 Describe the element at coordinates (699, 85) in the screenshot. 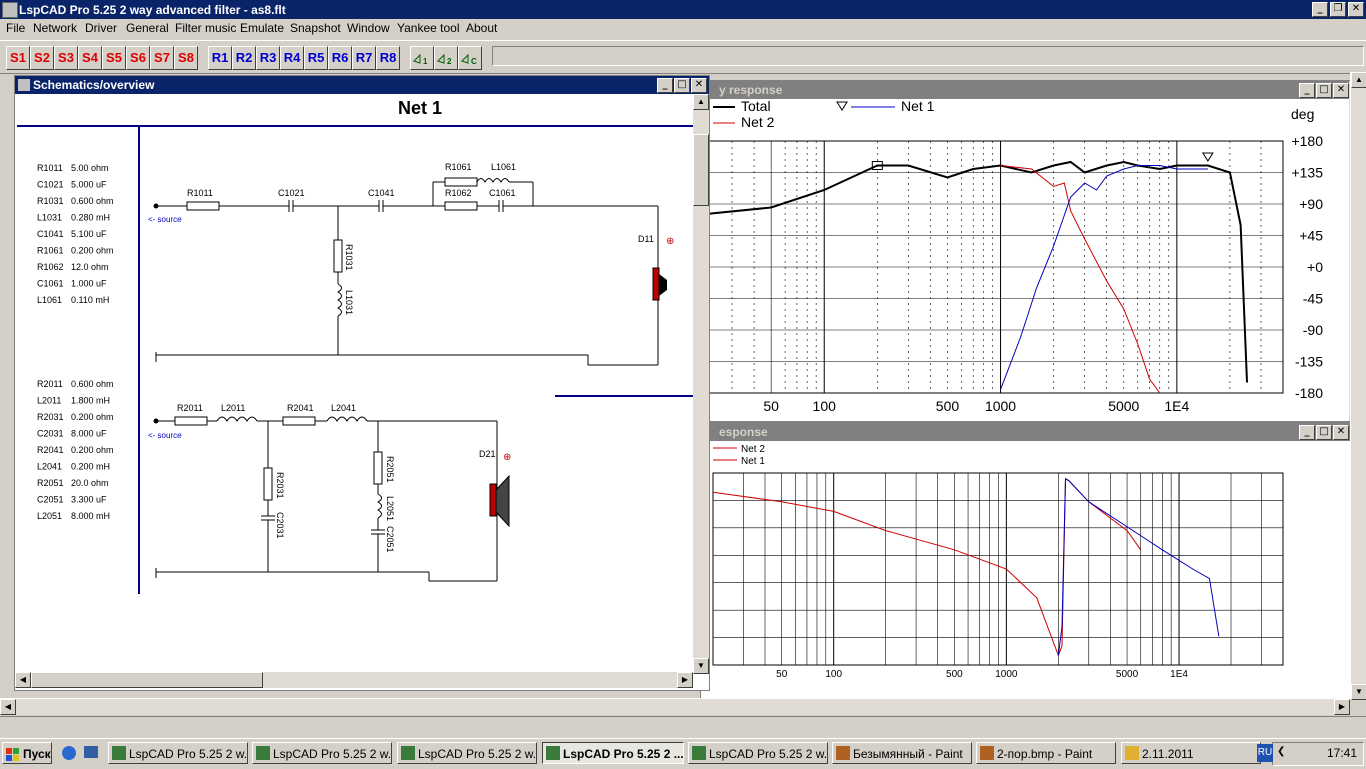

I see `schem-close-button: ✕` at that location.